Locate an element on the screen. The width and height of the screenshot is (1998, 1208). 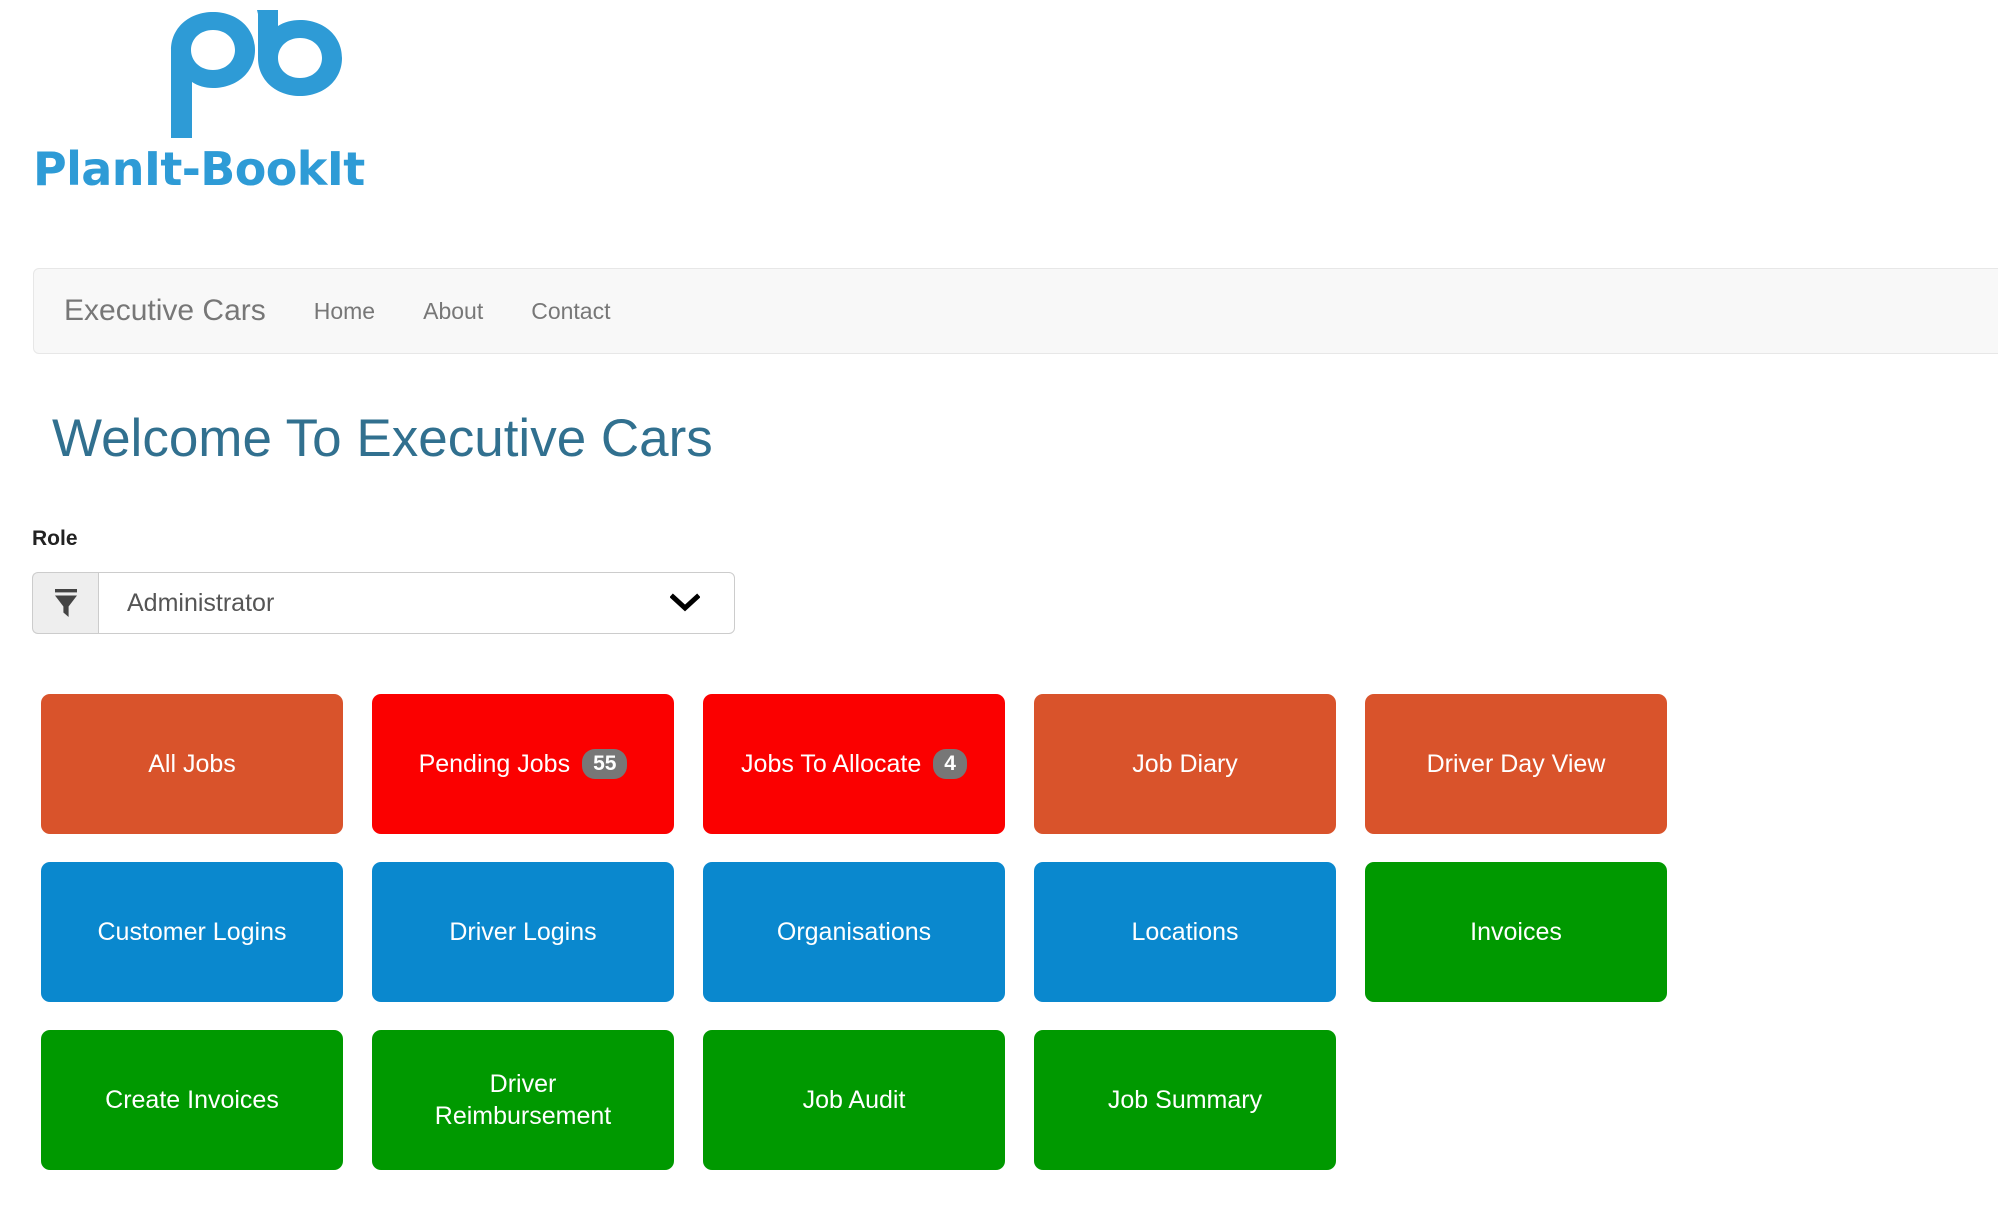
dashboard-tile-label: Job Summary is located at coordinates (1185, 1100).